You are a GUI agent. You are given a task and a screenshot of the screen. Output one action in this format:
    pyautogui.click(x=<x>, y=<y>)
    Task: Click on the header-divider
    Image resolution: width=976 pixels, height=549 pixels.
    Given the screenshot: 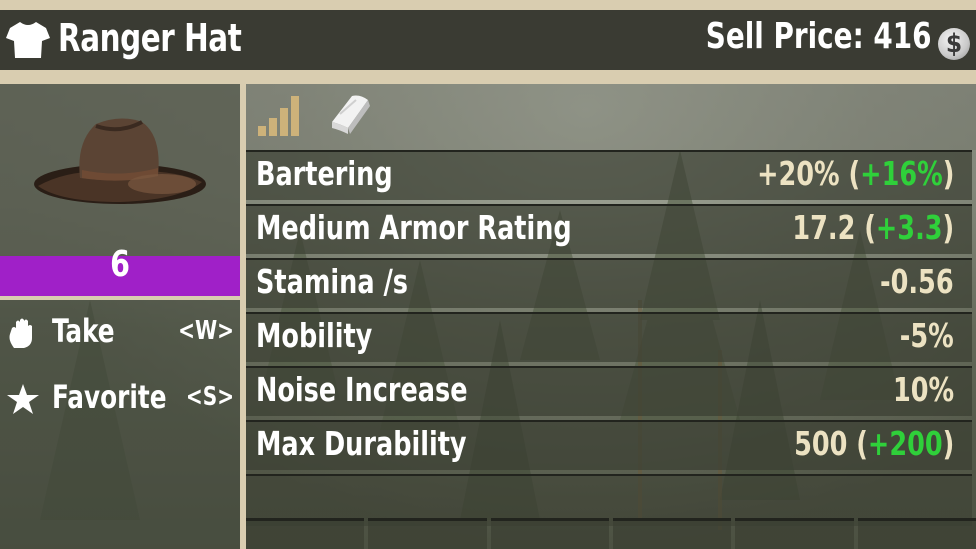 What is the action you would take?
    pyautogui.click(x=488, y=77)
    